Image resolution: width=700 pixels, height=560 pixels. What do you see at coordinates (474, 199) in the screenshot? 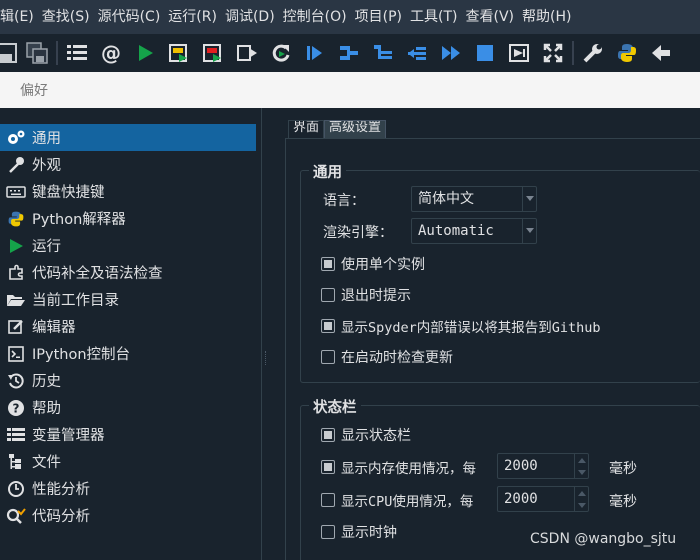
I see `language-select: 简体中文` at bounding box center [474, 199].